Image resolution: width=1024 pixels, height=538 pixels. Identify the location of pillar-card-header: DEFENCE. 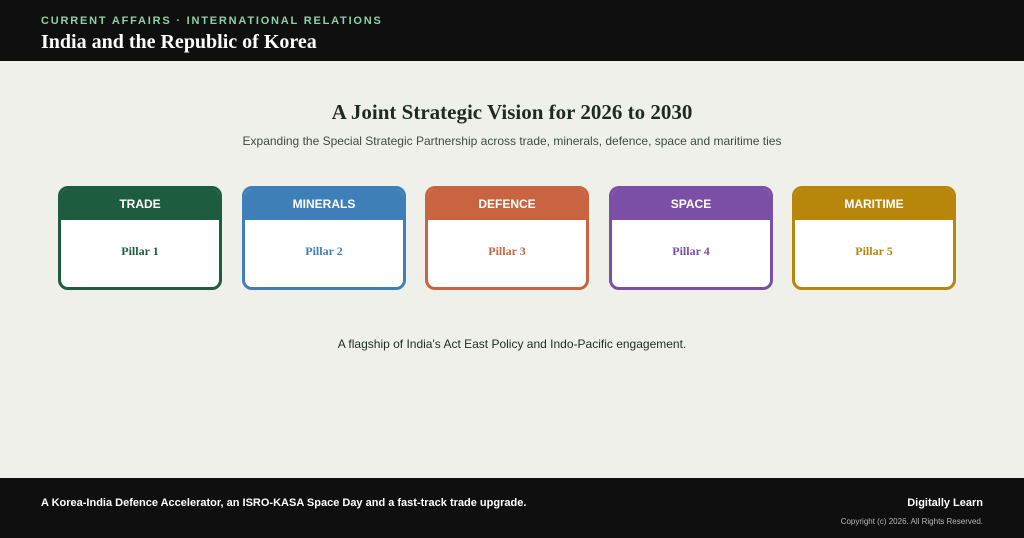
(507, 204).